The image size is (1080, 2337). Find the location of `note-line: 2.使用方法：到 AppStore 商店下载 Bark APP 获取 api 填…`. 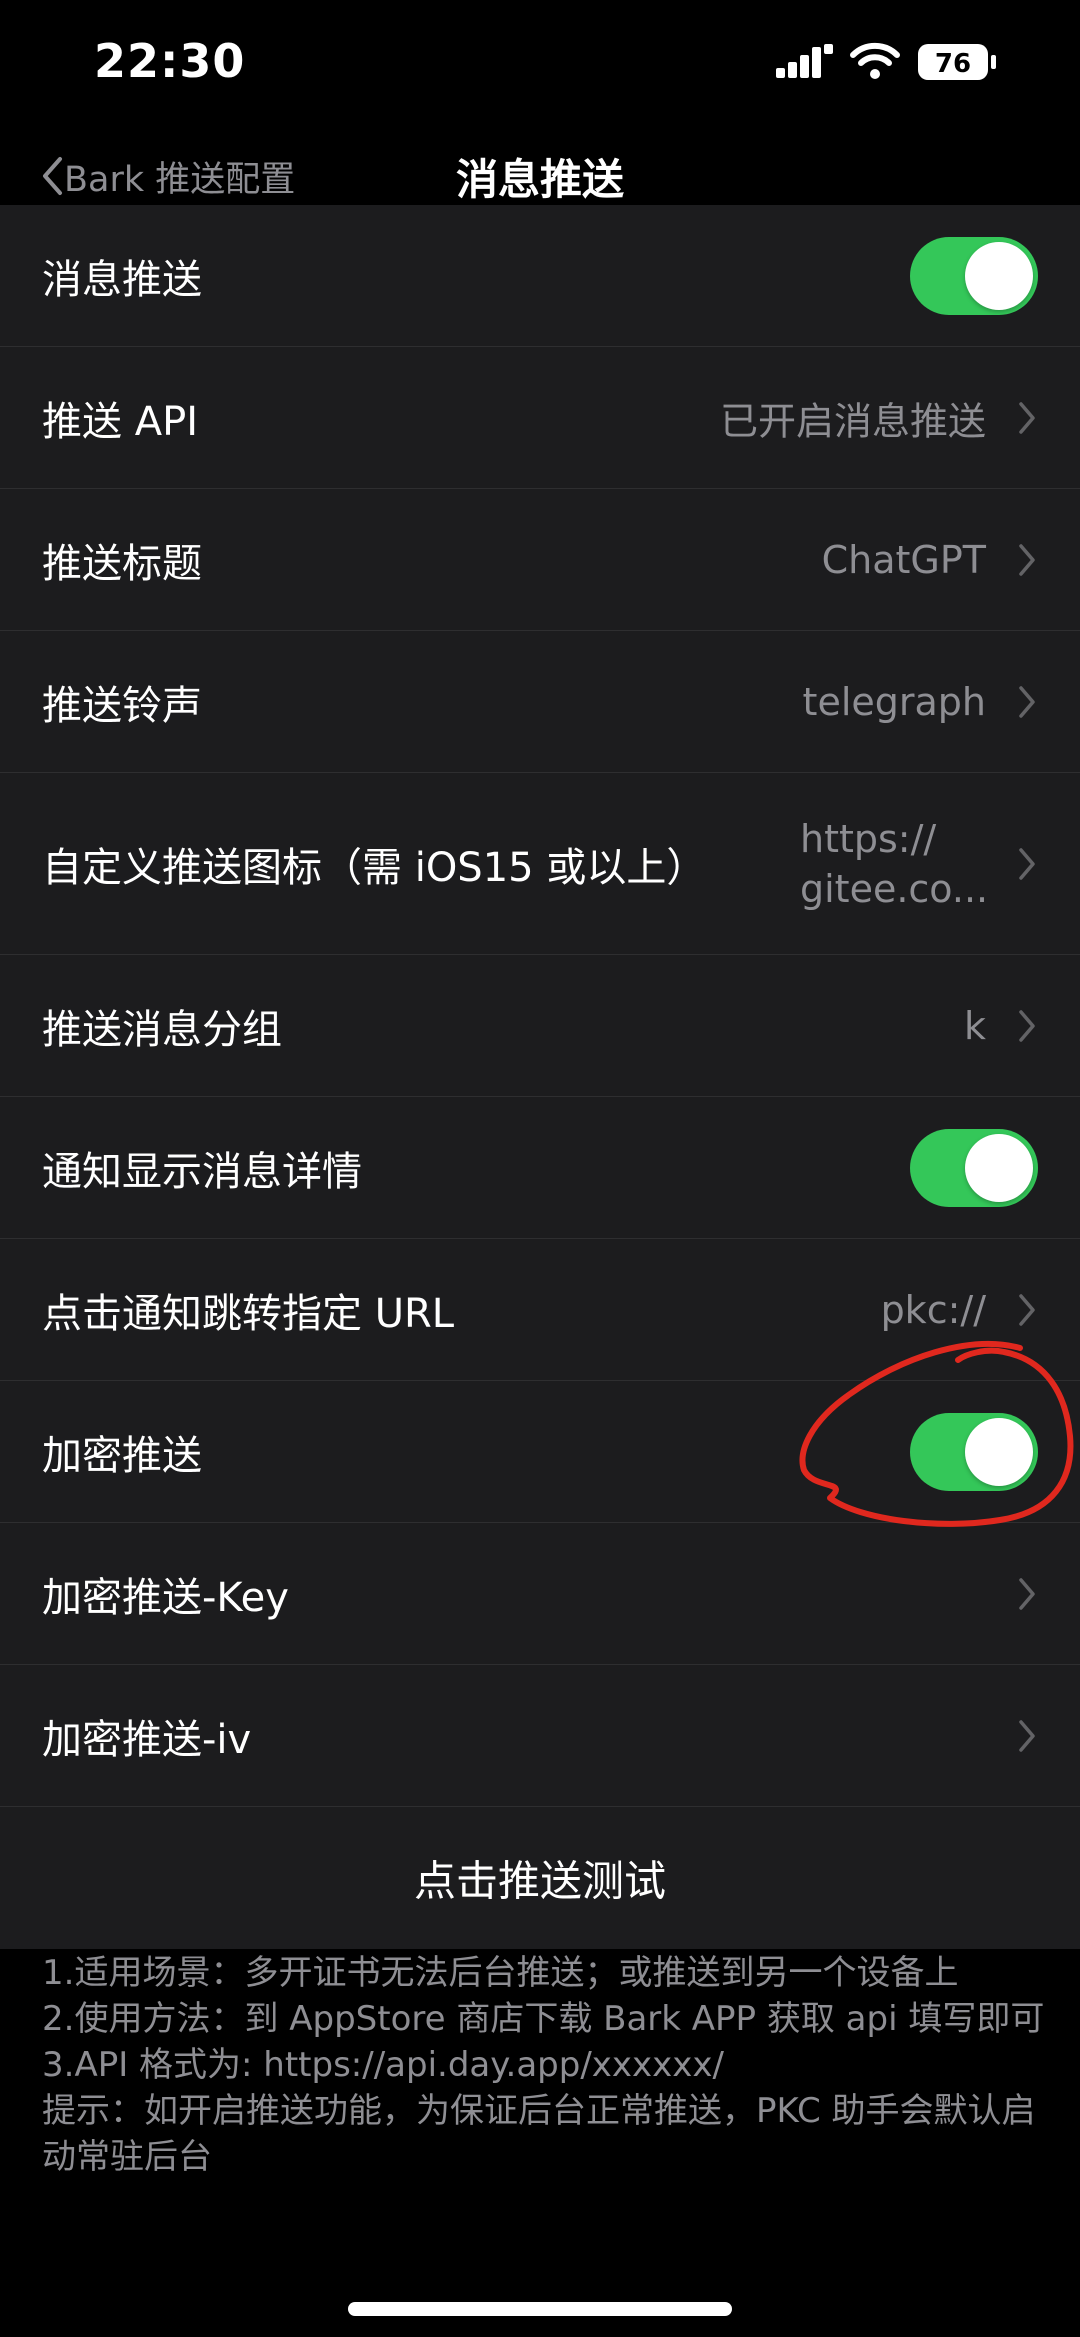

note-line: 2.使用方法：到 AppStore 商店下载 Bark APP 获取 api 填… is located at coordinates (543, 2019).